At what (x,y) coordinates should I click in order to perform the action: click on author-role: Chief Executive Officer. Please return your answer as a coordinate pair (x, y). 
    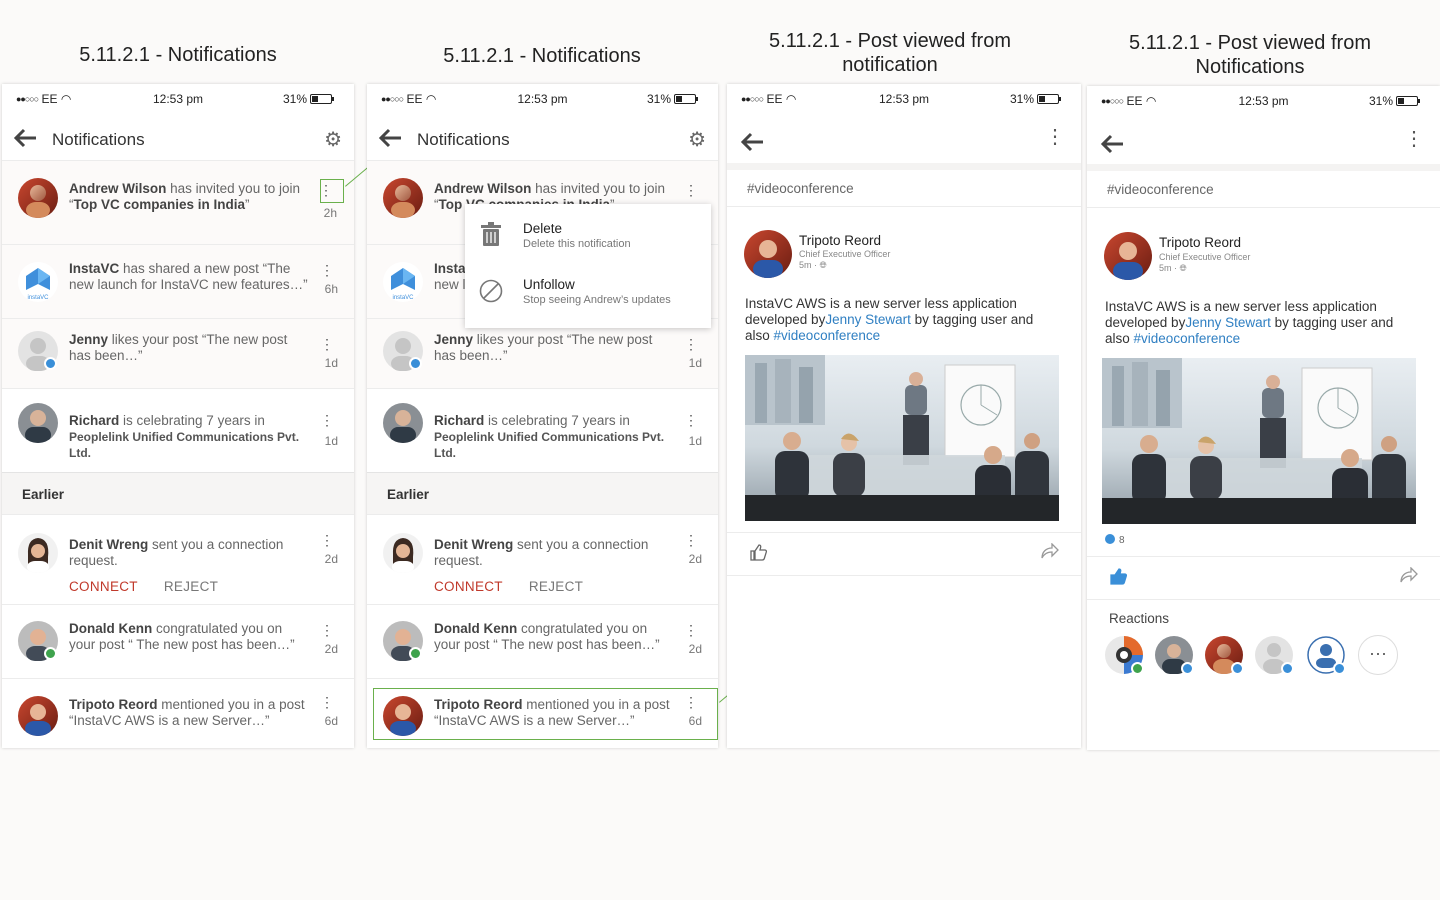
    Looking at the image, I should click on (1205, 257).